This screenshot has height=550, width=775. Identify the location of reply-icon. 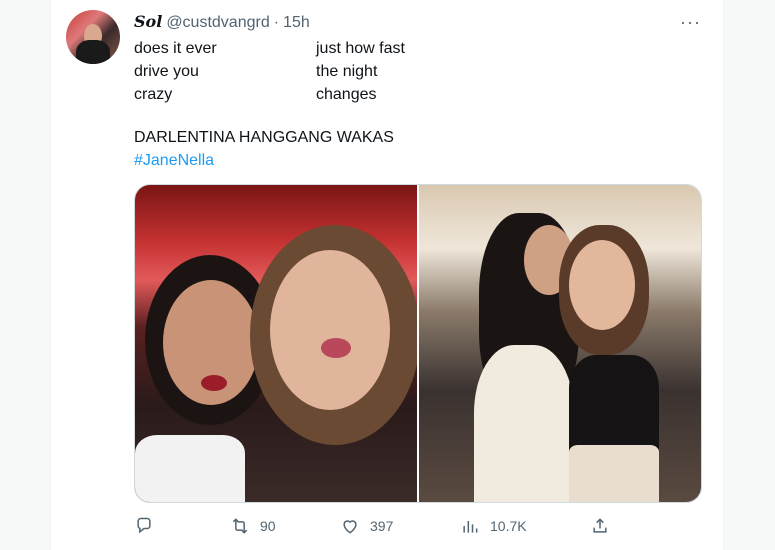
(144, 525).